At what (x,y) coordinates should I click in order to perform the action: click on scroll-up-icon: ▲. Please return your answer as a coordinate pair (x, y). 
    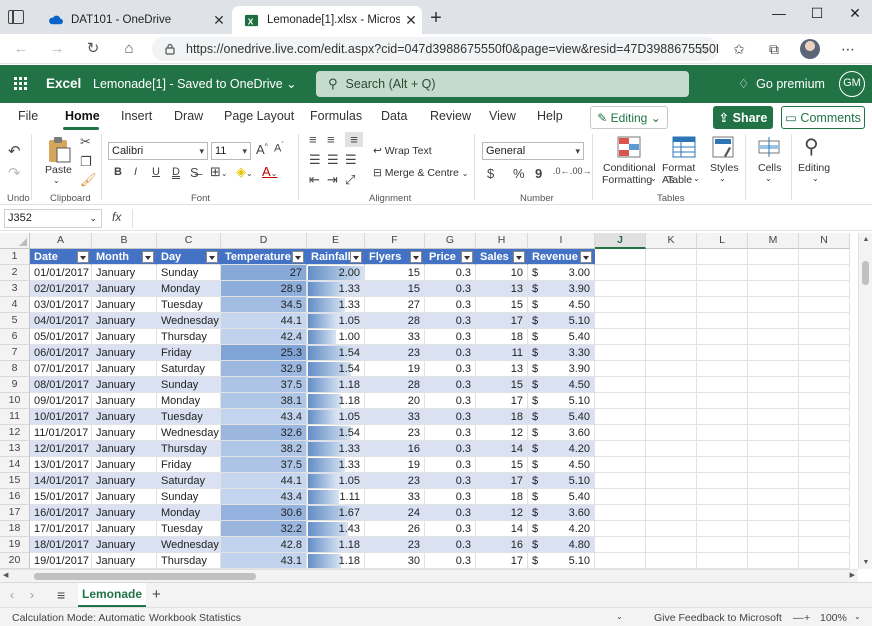
    Looking at the image, I should click on (866, 239).